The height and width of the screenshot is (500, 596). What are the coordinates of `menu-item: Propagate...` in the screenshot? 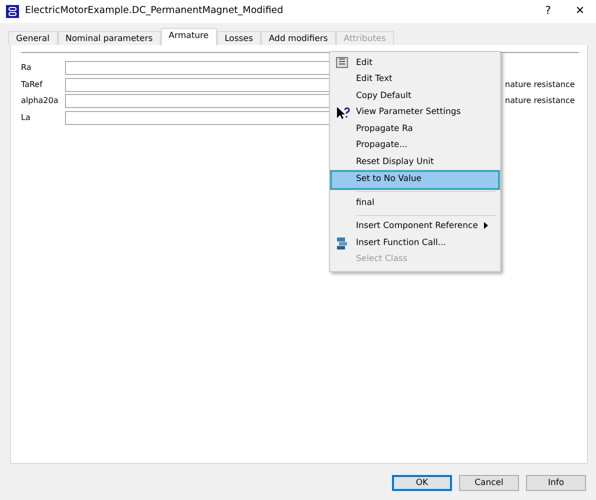 It's located at (415, 146).